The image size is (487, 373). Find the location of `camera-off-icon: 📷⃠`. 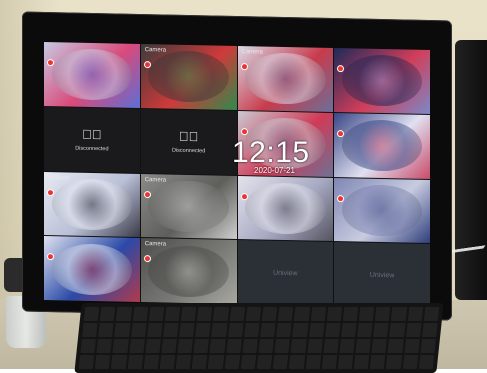

camera-off-icon: 📷⃠ is located at coordinates (92, 134).